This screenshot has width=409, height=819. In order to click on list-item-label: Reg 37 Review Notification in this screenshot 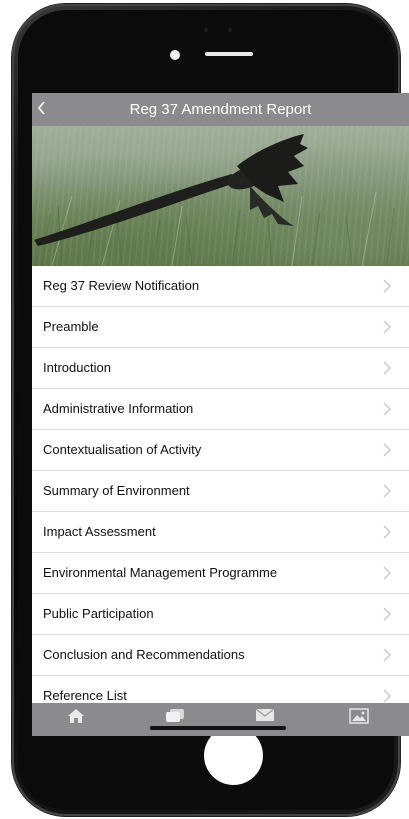, I will do `click(121, 285)`.